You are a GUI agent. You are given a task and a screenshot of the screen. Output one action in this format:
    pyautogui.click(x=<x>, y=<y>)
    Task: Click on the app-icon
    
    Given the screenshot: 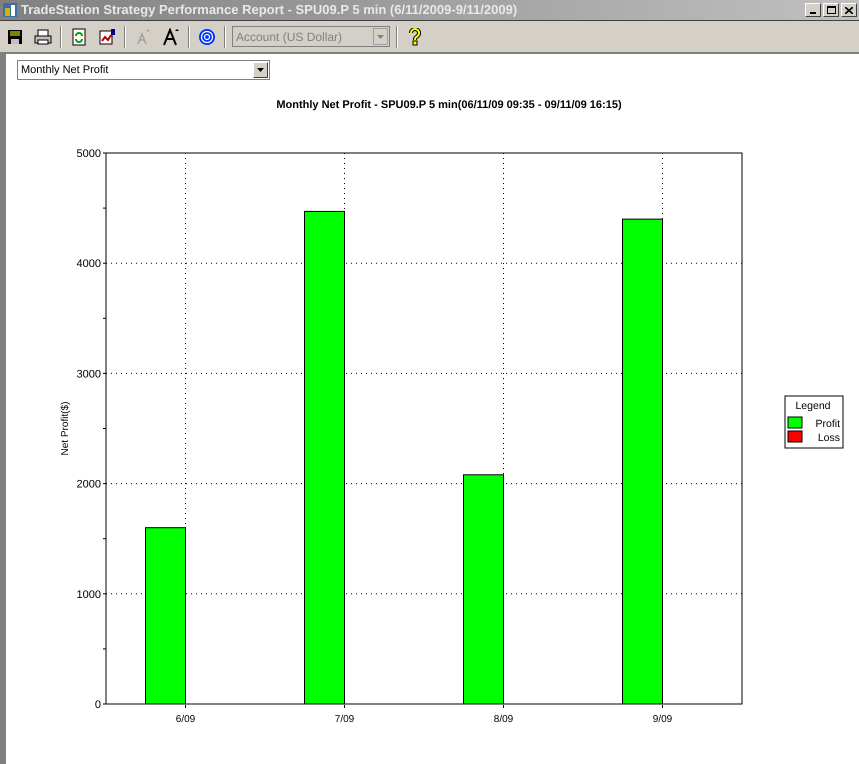 What is the action you would take?
    pyautogui.click(x=10, y=10)
    